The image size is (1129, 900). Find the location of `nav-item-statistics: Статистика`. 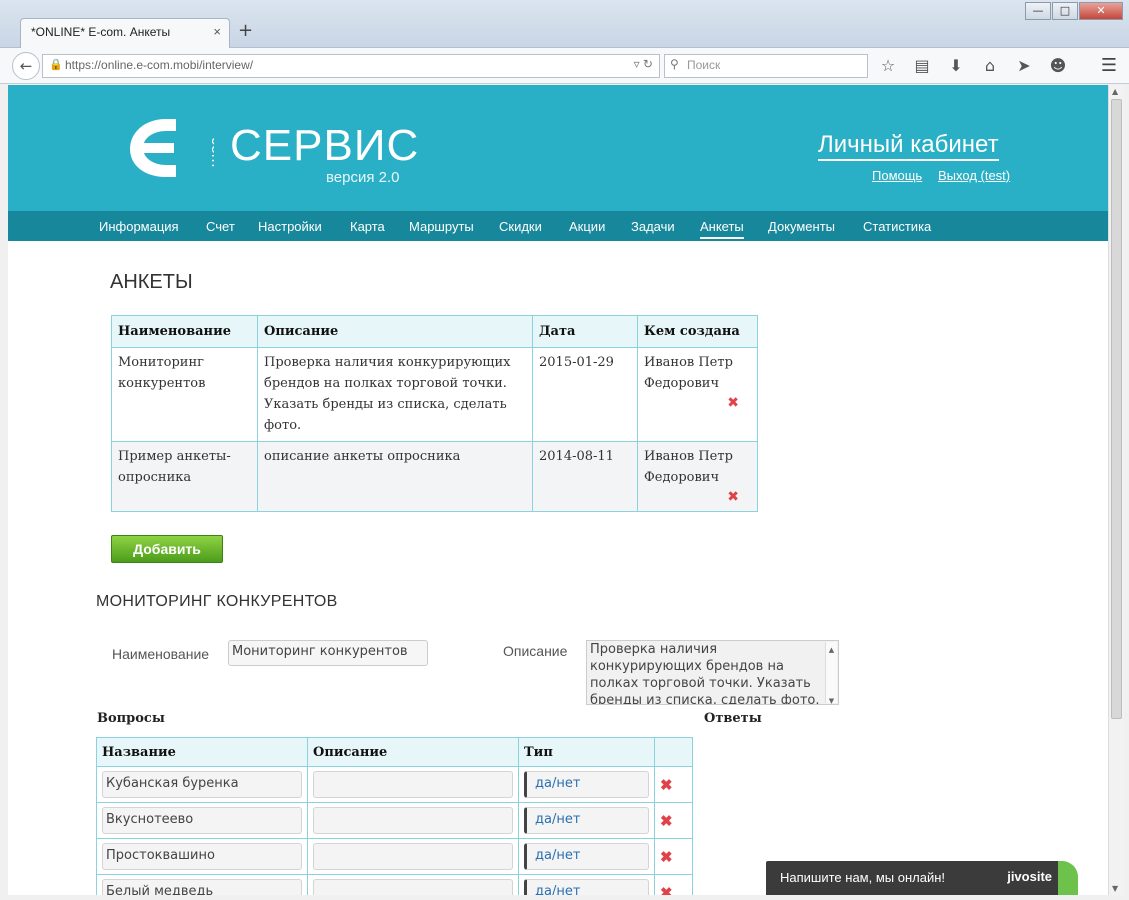

nav-item-statistics: Статистика is located at coordinates (897, 226).